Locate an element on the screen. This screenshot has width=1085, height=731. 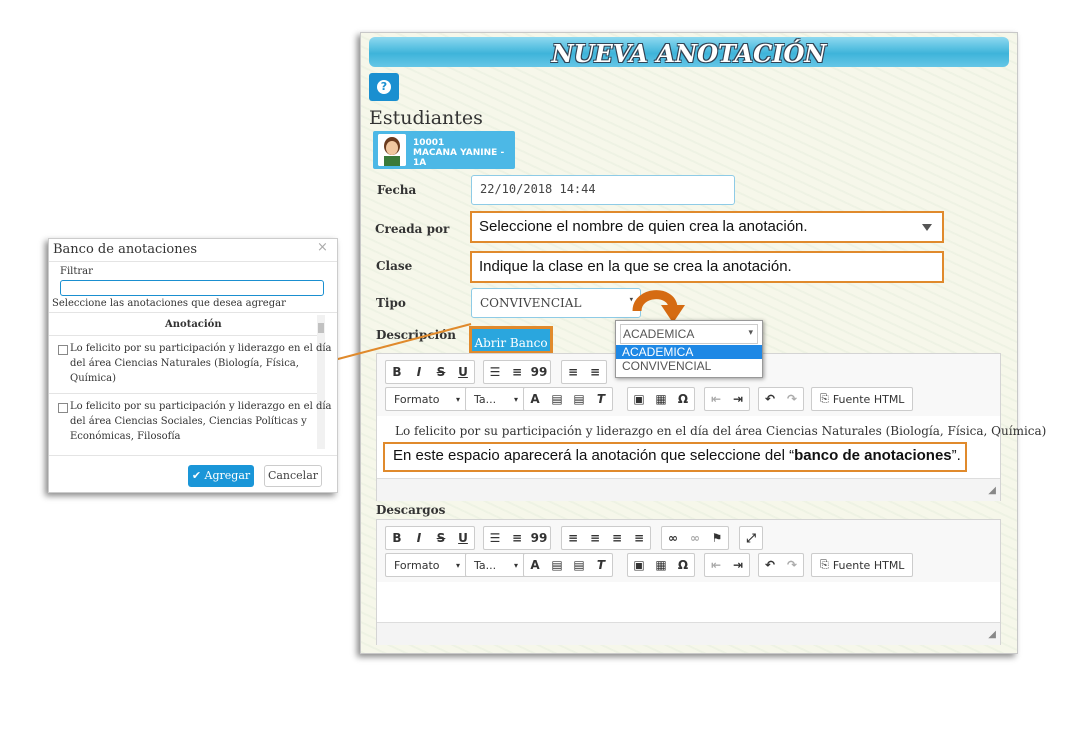
anchor-flag-icon: ⚑ is located at coordinates (717, 538).